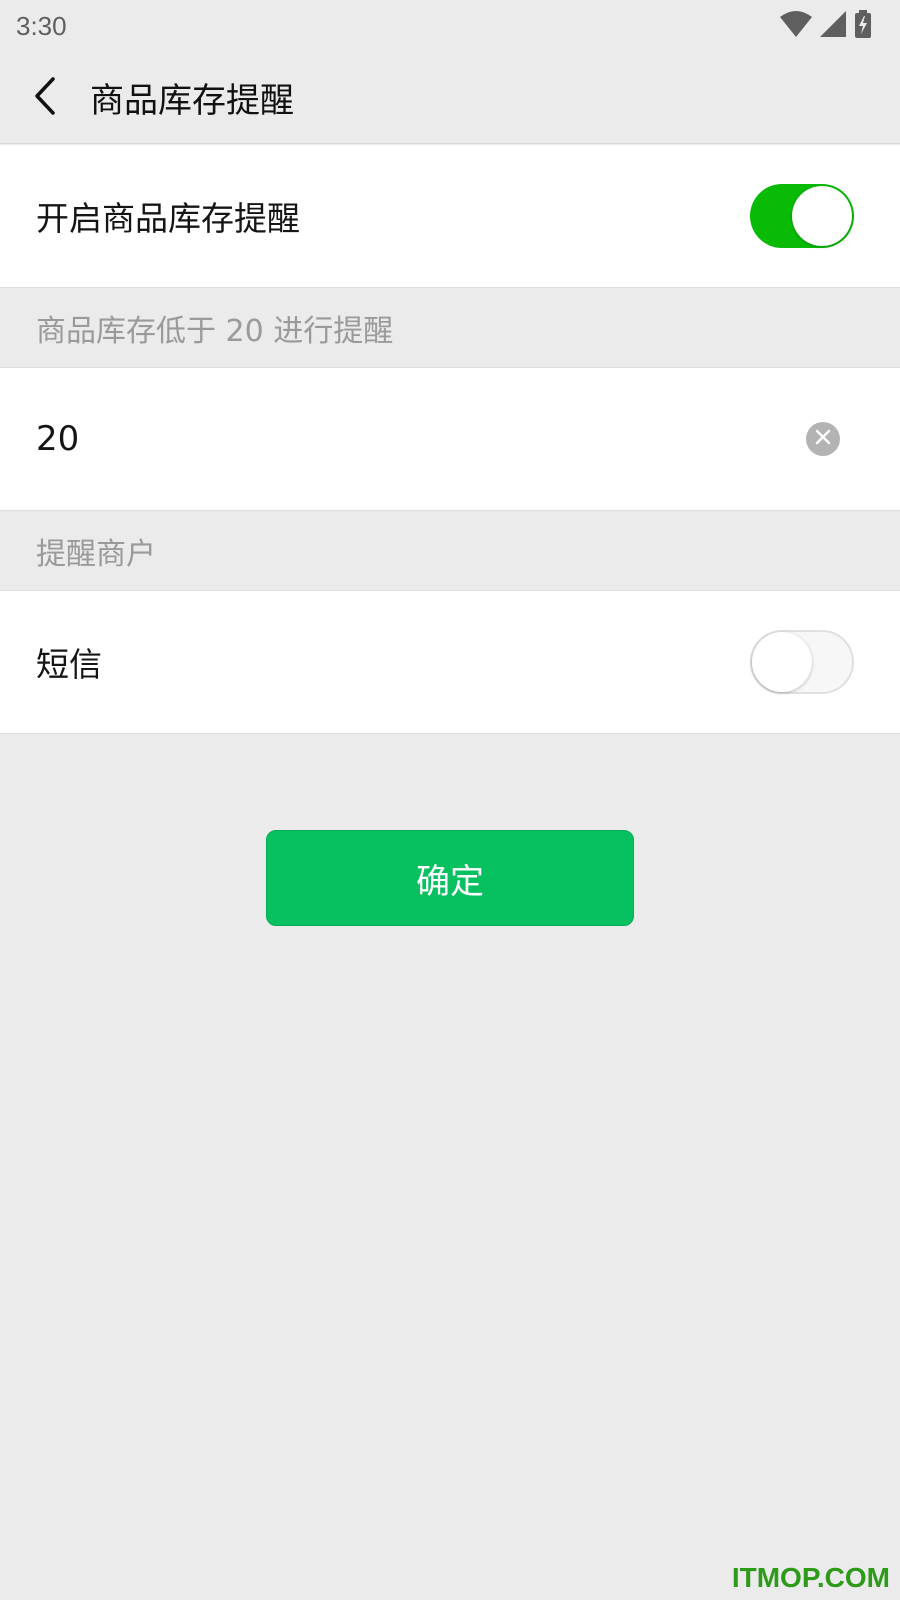 The height and width of the screenshot is (1600, 900). I want to click on status-icons, so click(826, 26).